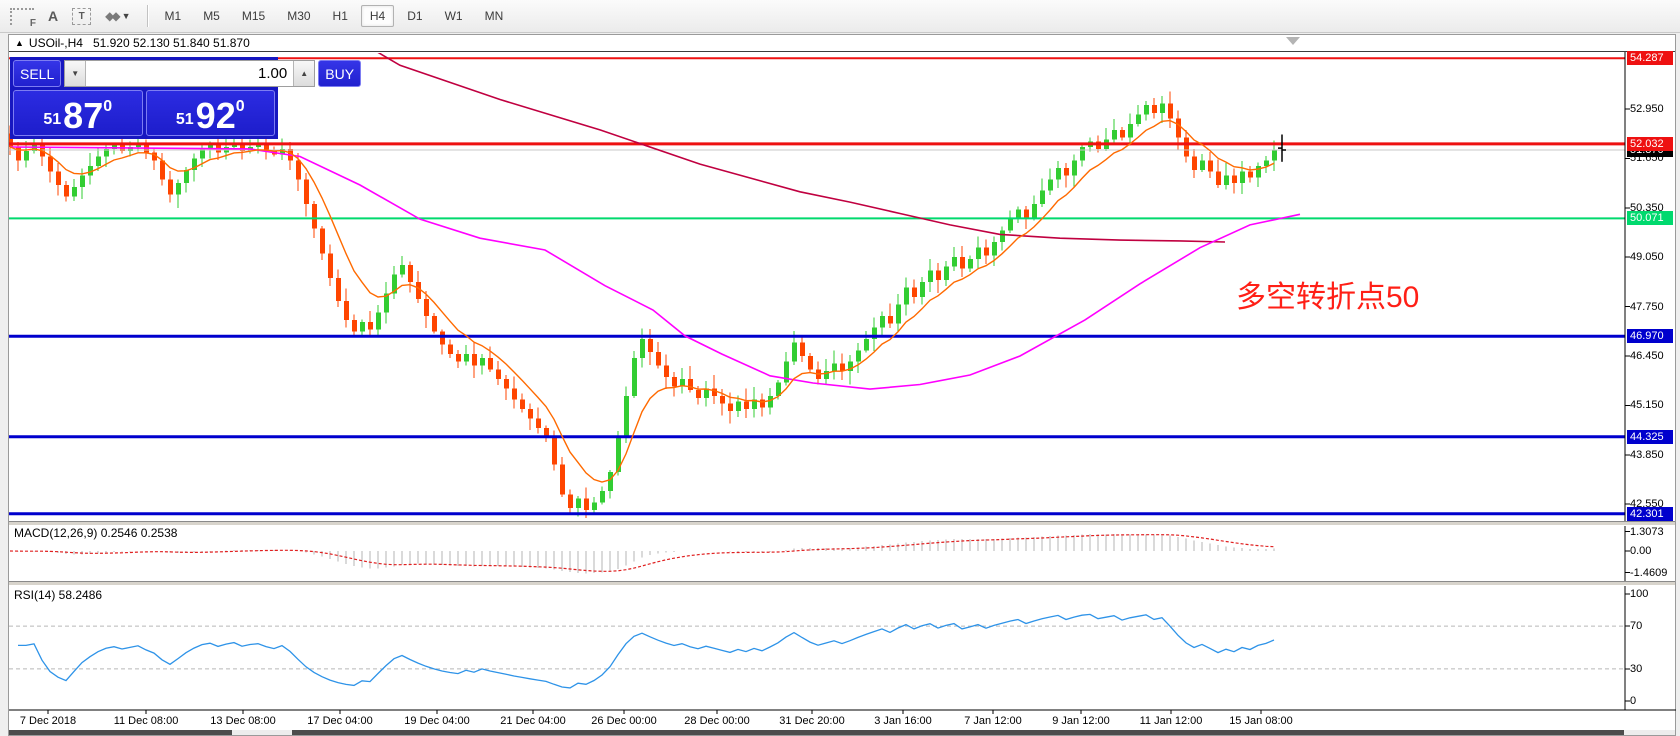 The image size is (1680, 736). What do you see at coordinates (52, 119) in the screenshot?
I see `sell-price-prefix: 51` at bounding box center [52, 119].